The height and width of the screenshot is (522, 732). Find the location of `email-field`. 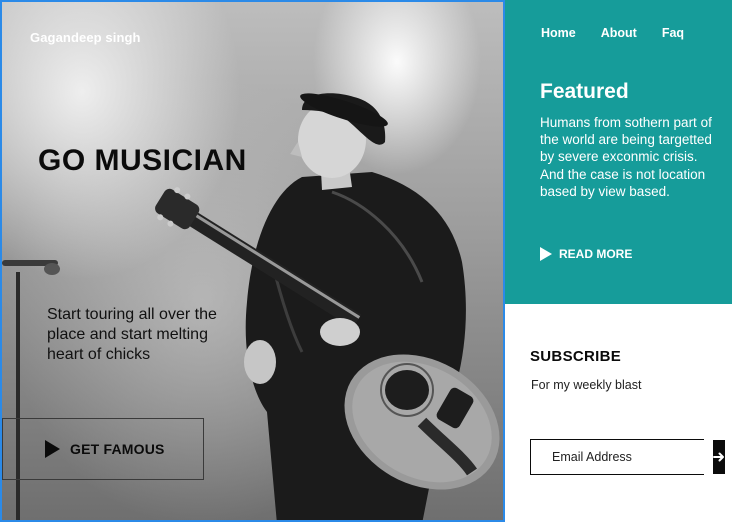

email-field is located at coordinates (622, 457).